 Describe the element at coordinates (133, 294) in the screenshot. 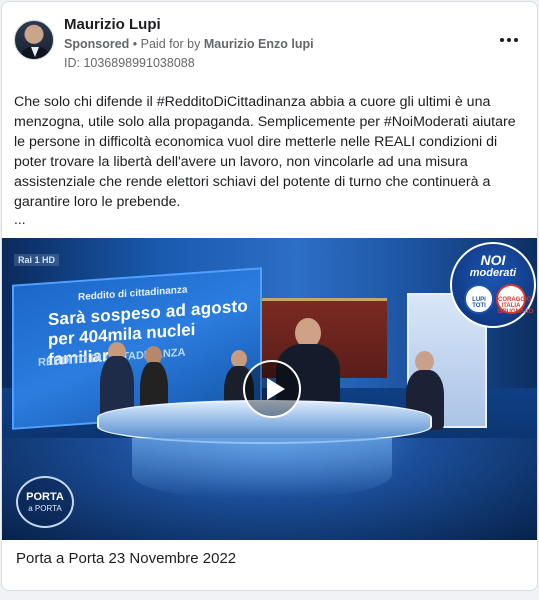

I see `screen-kicker: Reddito di cittadinanza` at that location.